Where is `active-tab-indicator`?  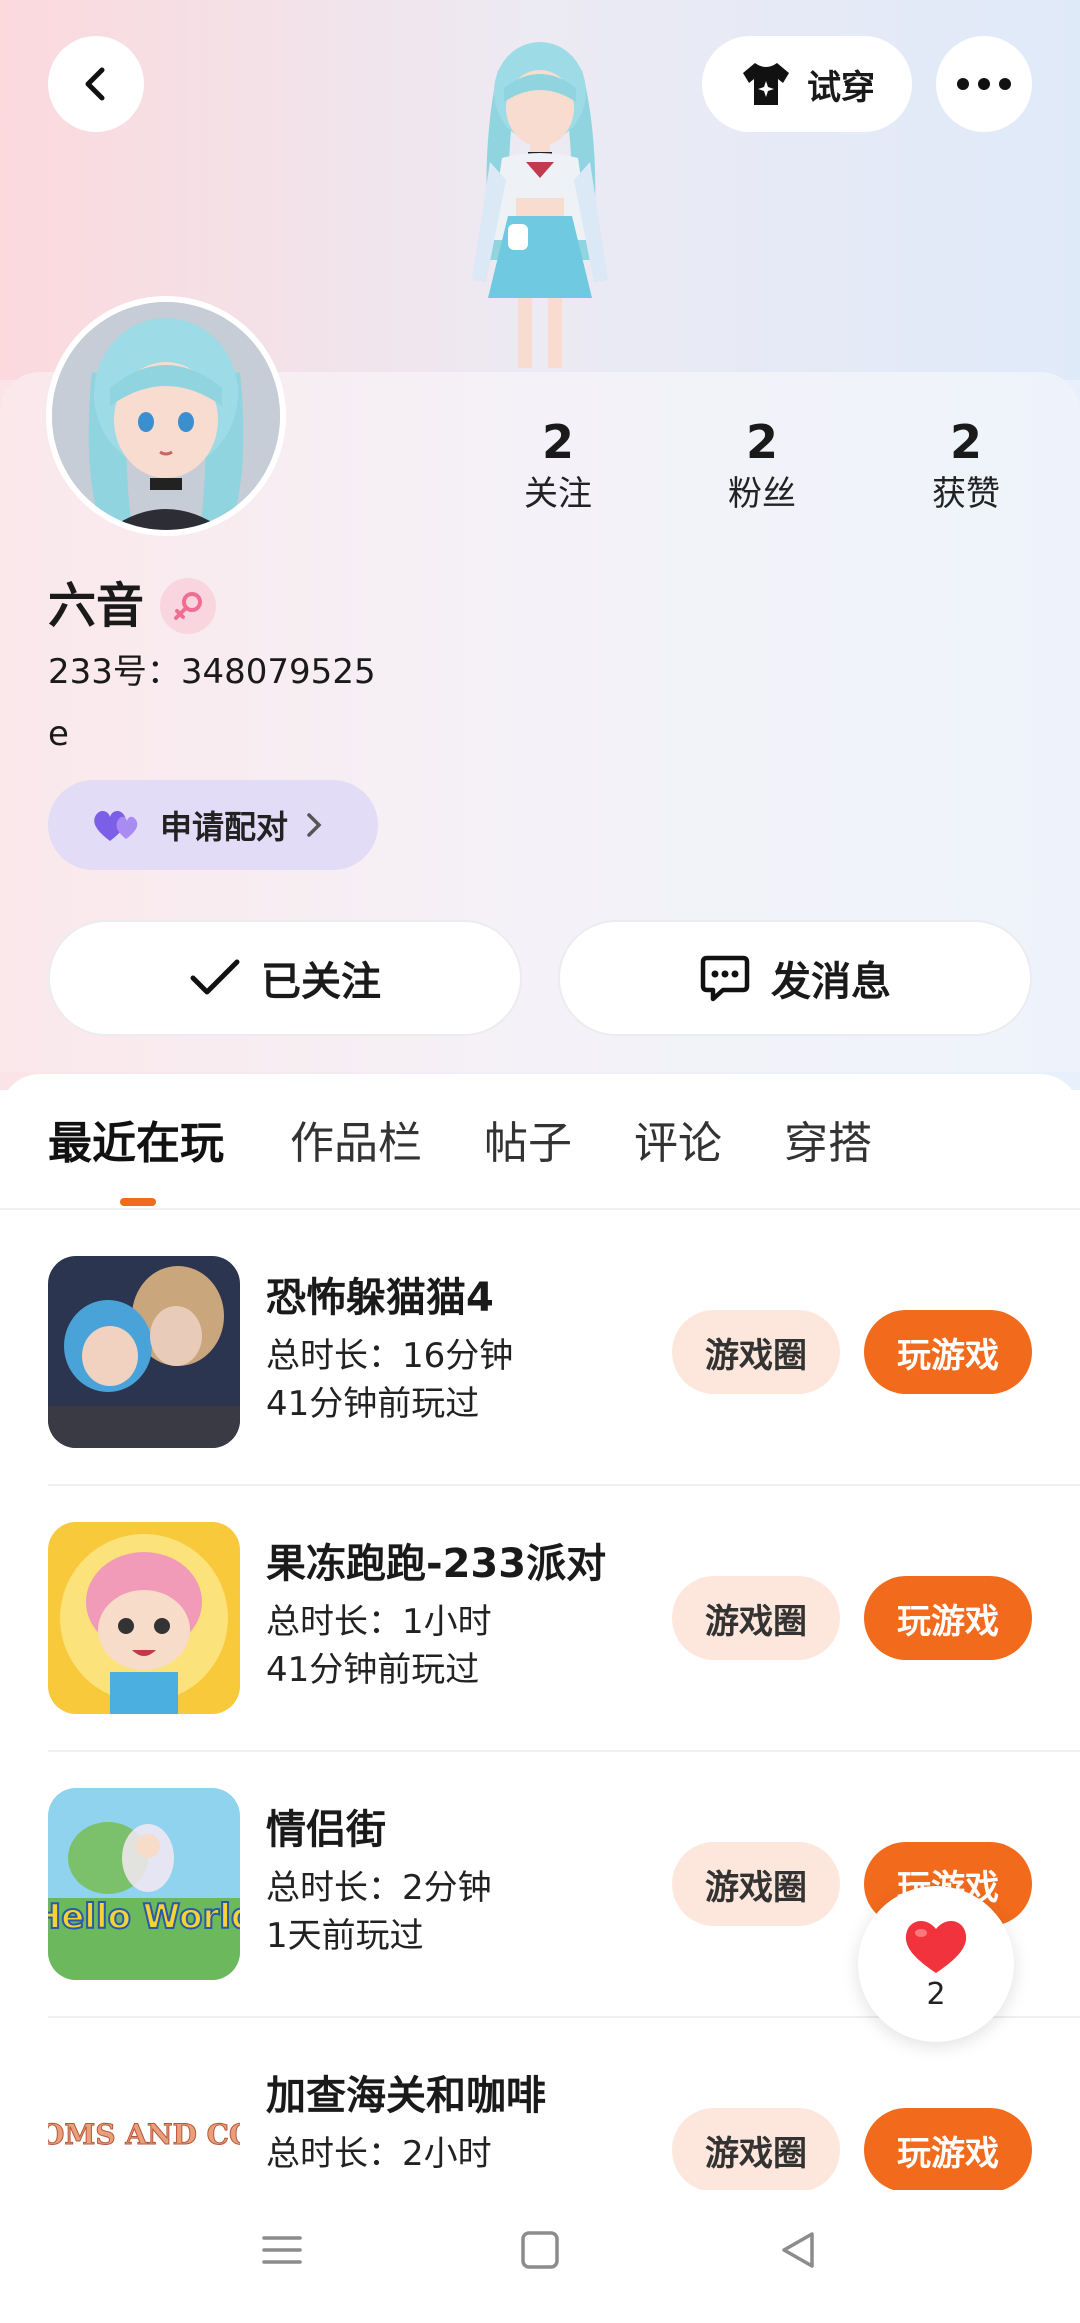
active-tab-indicator is located at coordinates (138, 1202).